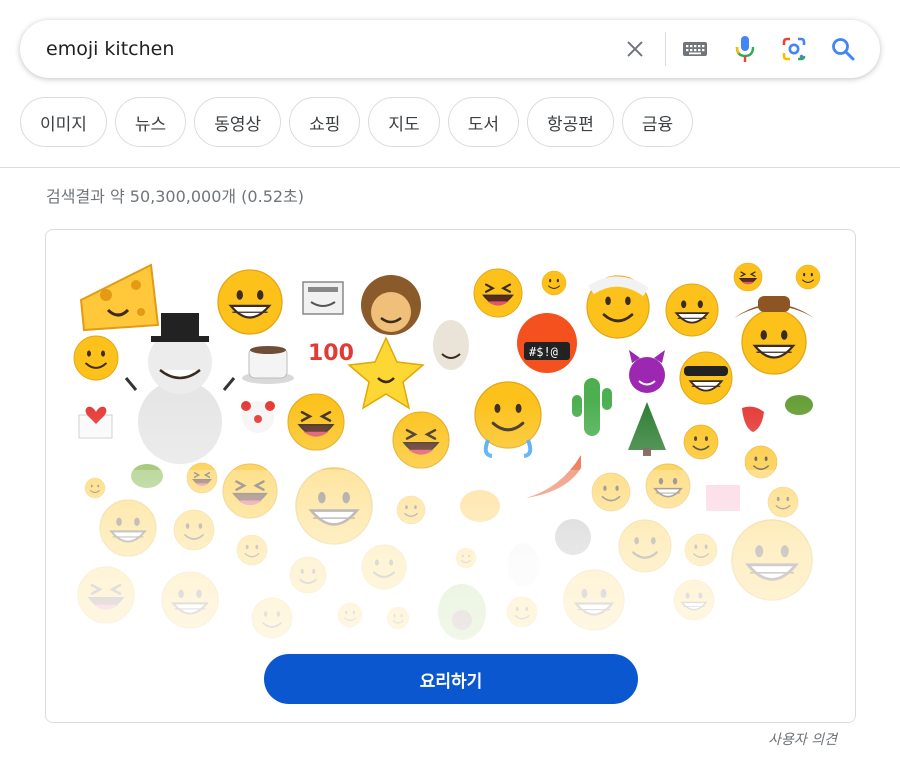 The width and height of the screenshot is (900, 780). Describe the element at coordinates (119, 297) in the screenshot. I see `cheese-emoji` at that location.